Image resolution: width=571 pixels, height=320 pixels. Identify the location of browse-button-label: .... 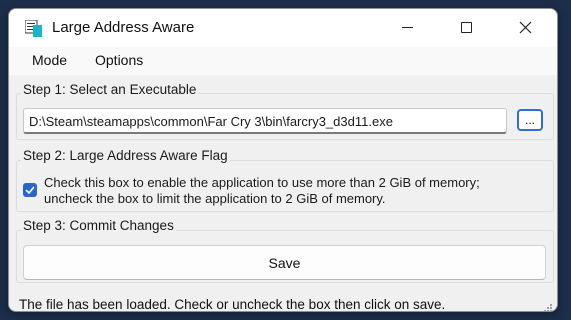
(529, 120).